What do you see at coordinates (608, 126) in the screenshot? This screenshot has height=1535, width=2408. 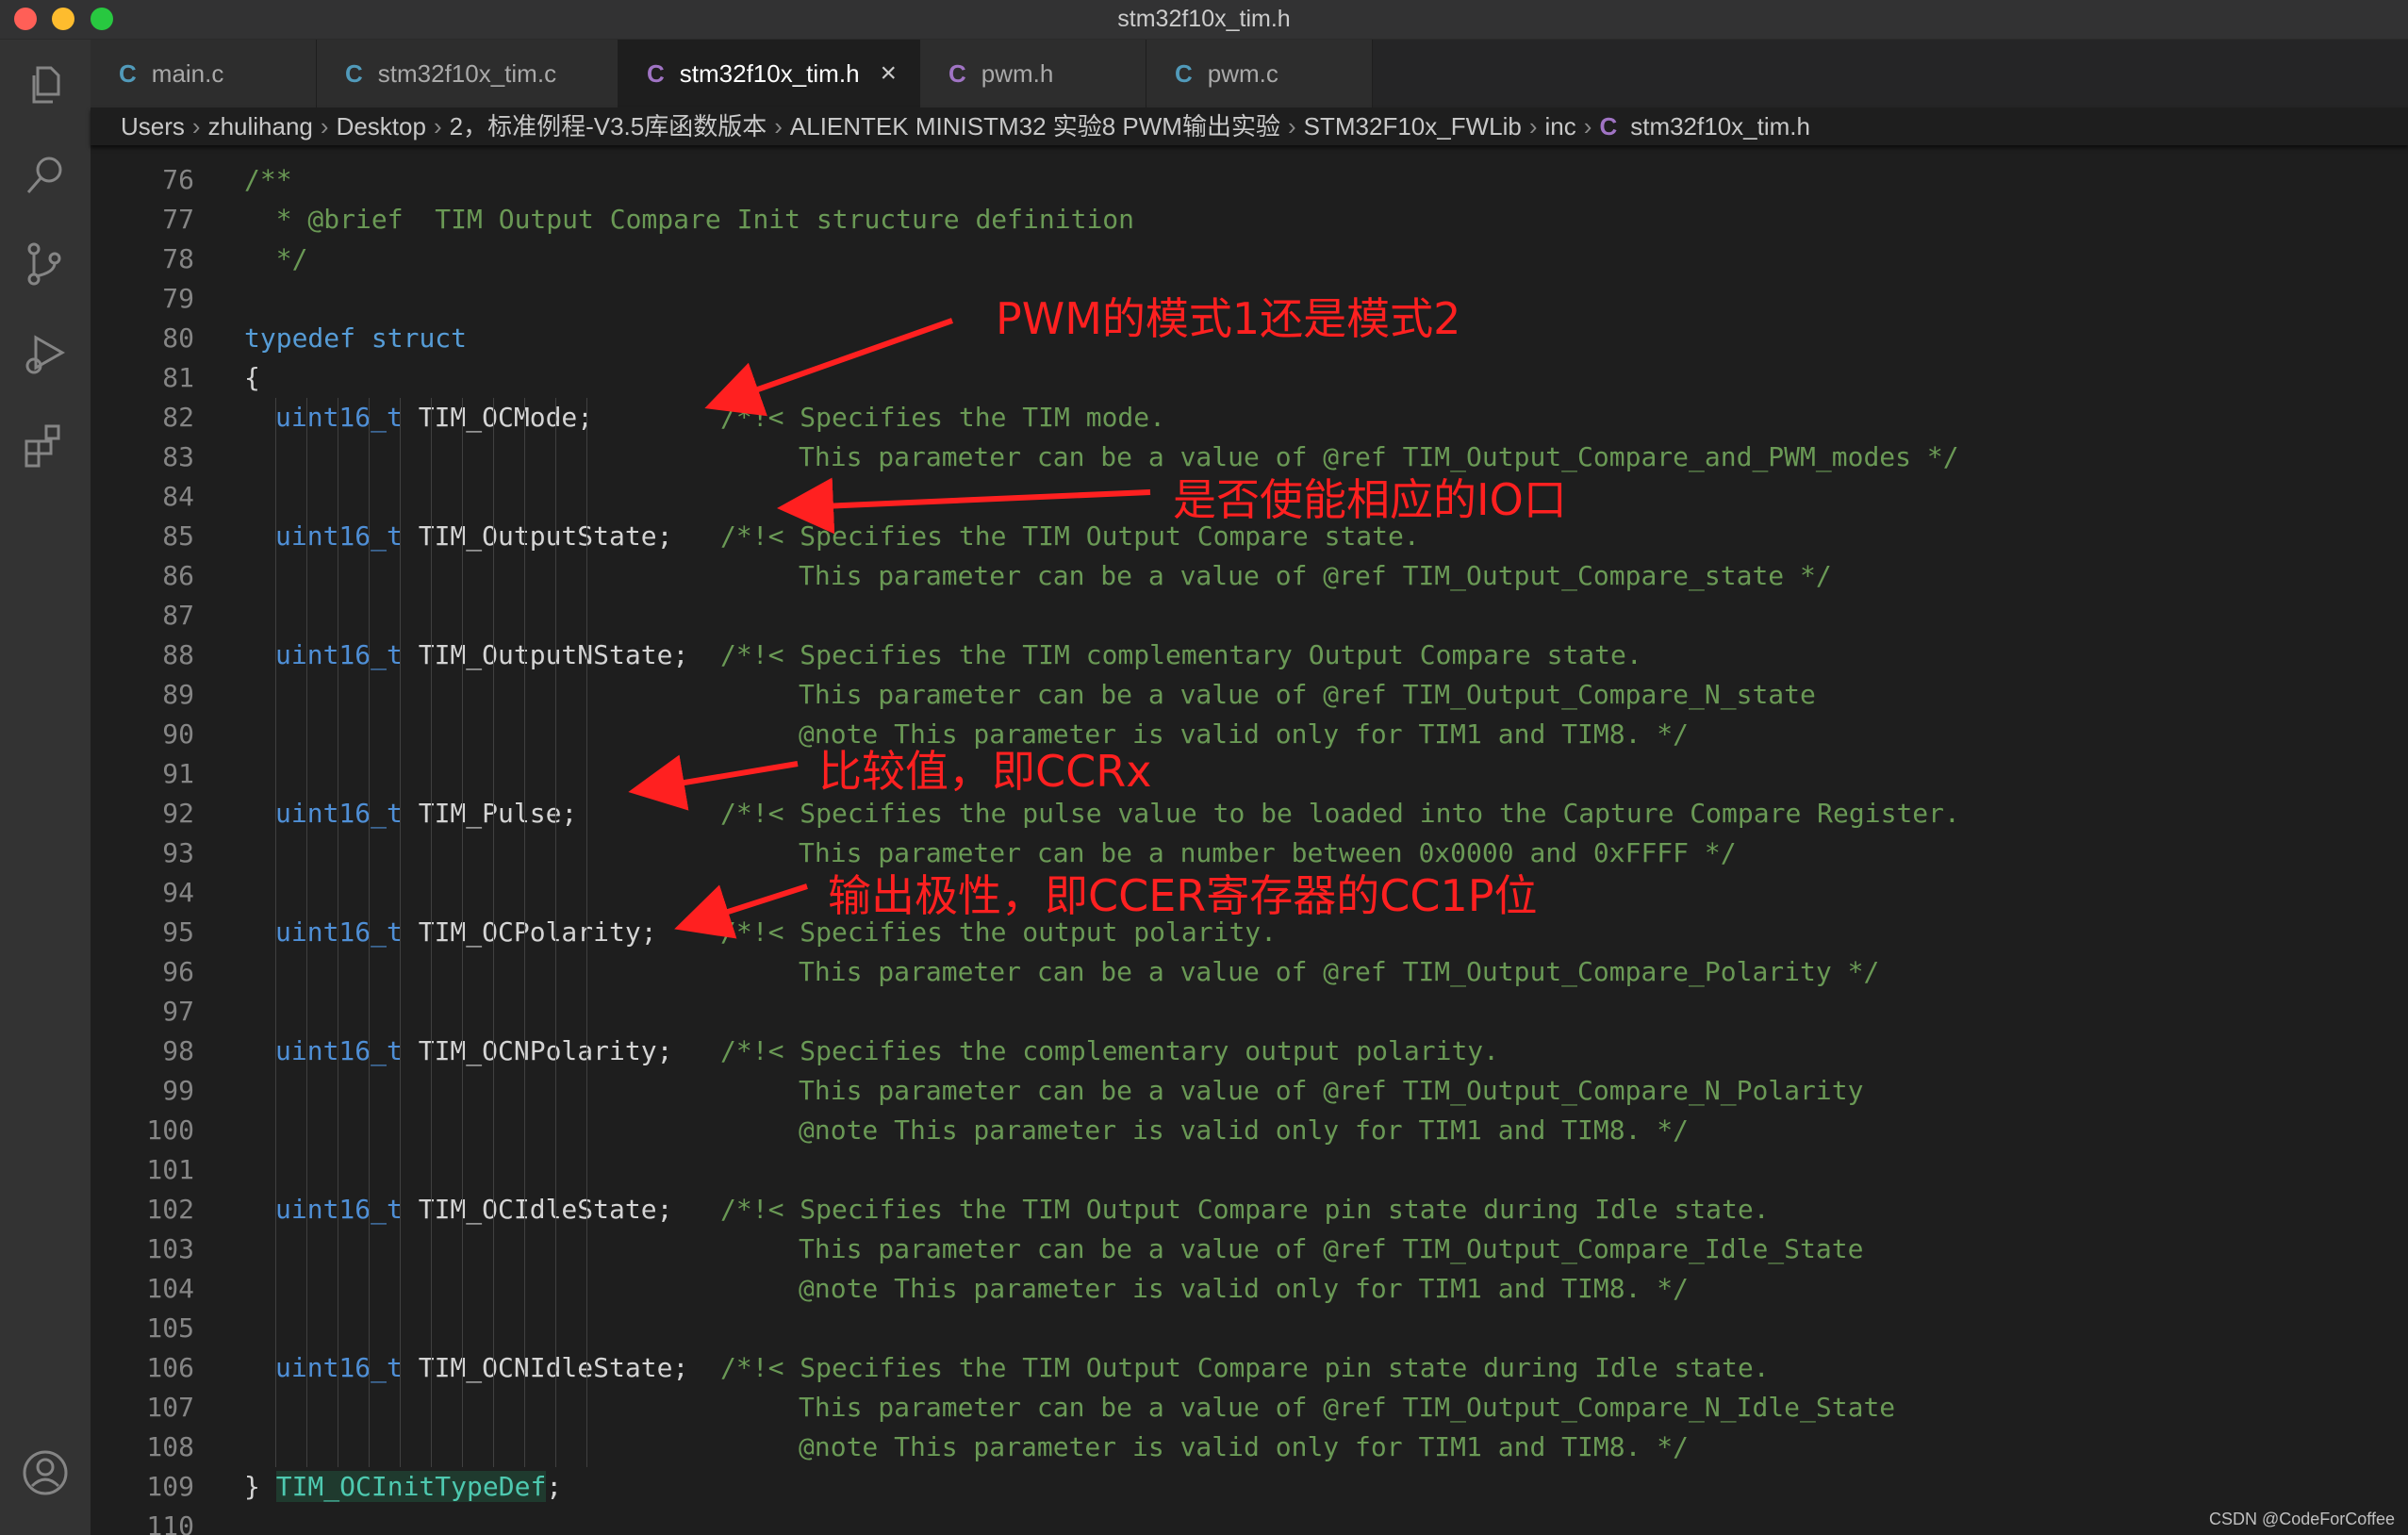 I see `breadcrumb-item: 2，标准例程-V3.5库函数版本` at bounding box center [608, 126].